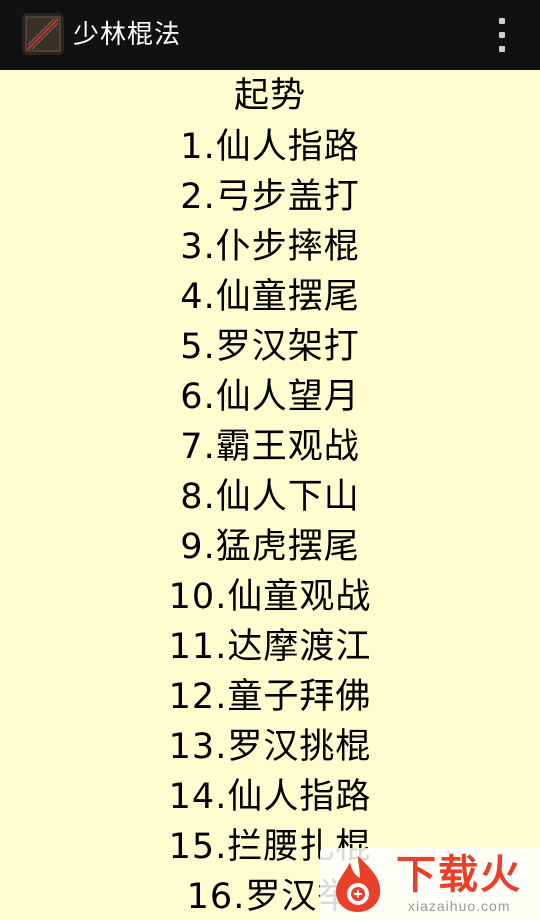 This screenshot has width=540, height=920. Describe the element at coordinates (270, 247) in the screenshot. I see `list-item: 3.仆步摔棍` at that location.